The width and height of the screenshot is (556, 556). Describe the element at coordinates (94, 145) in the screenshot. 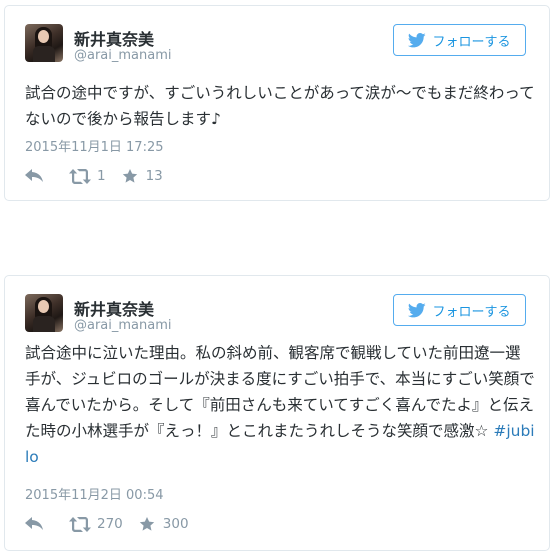

I see `tweet-timestamp: 2015年11月1日 17:25` at that location.